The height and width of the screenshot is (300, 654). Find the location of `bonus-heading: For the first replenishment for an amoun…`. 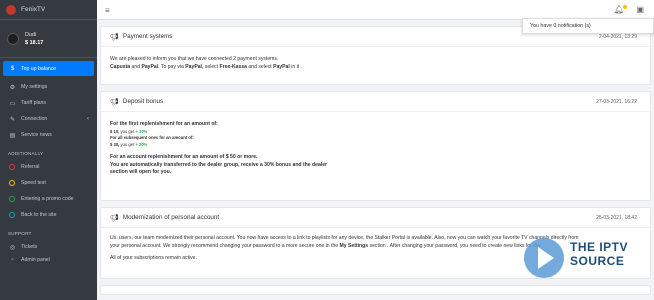

bonus-heading: For the first replenishment for an amoun… is located at coordinates (164, 124).